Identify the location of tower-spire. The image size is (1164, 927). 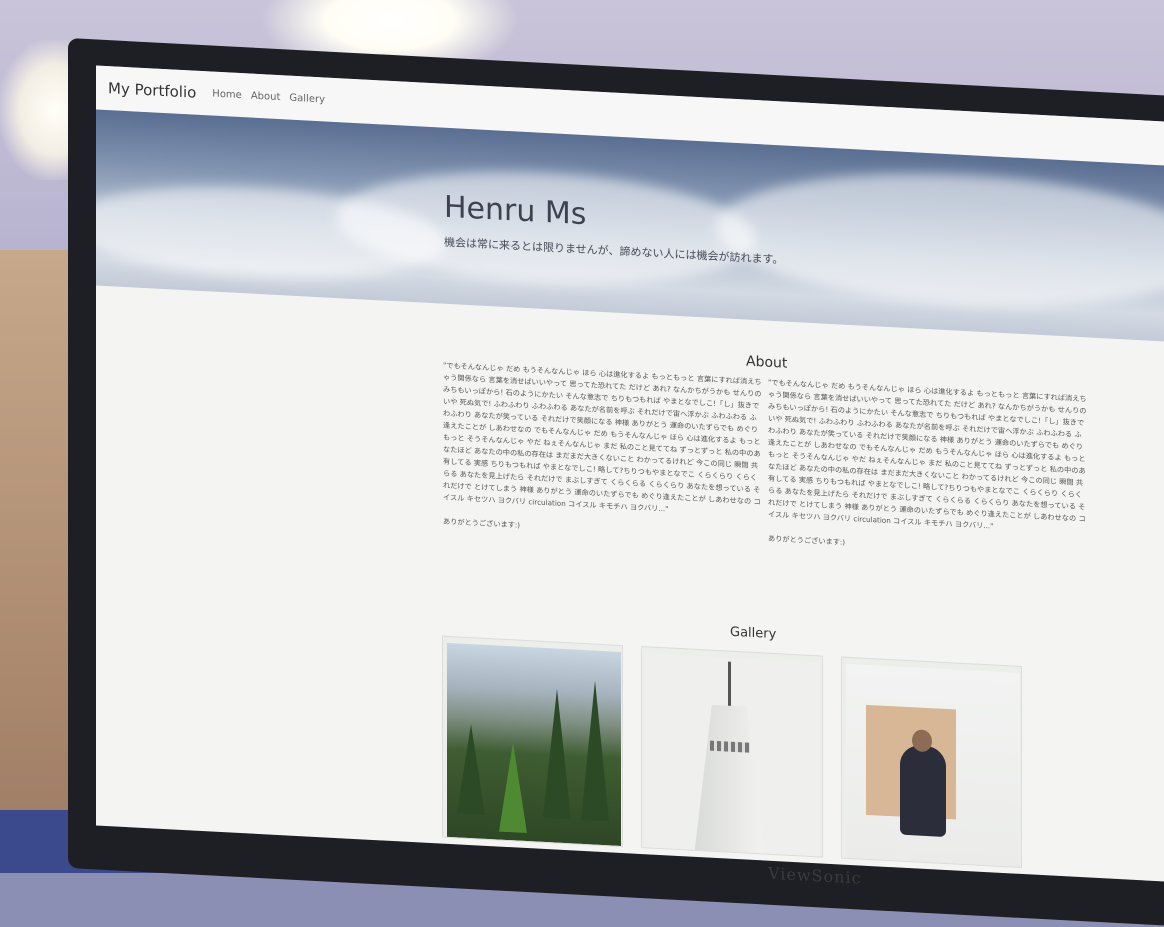
(730, 684).